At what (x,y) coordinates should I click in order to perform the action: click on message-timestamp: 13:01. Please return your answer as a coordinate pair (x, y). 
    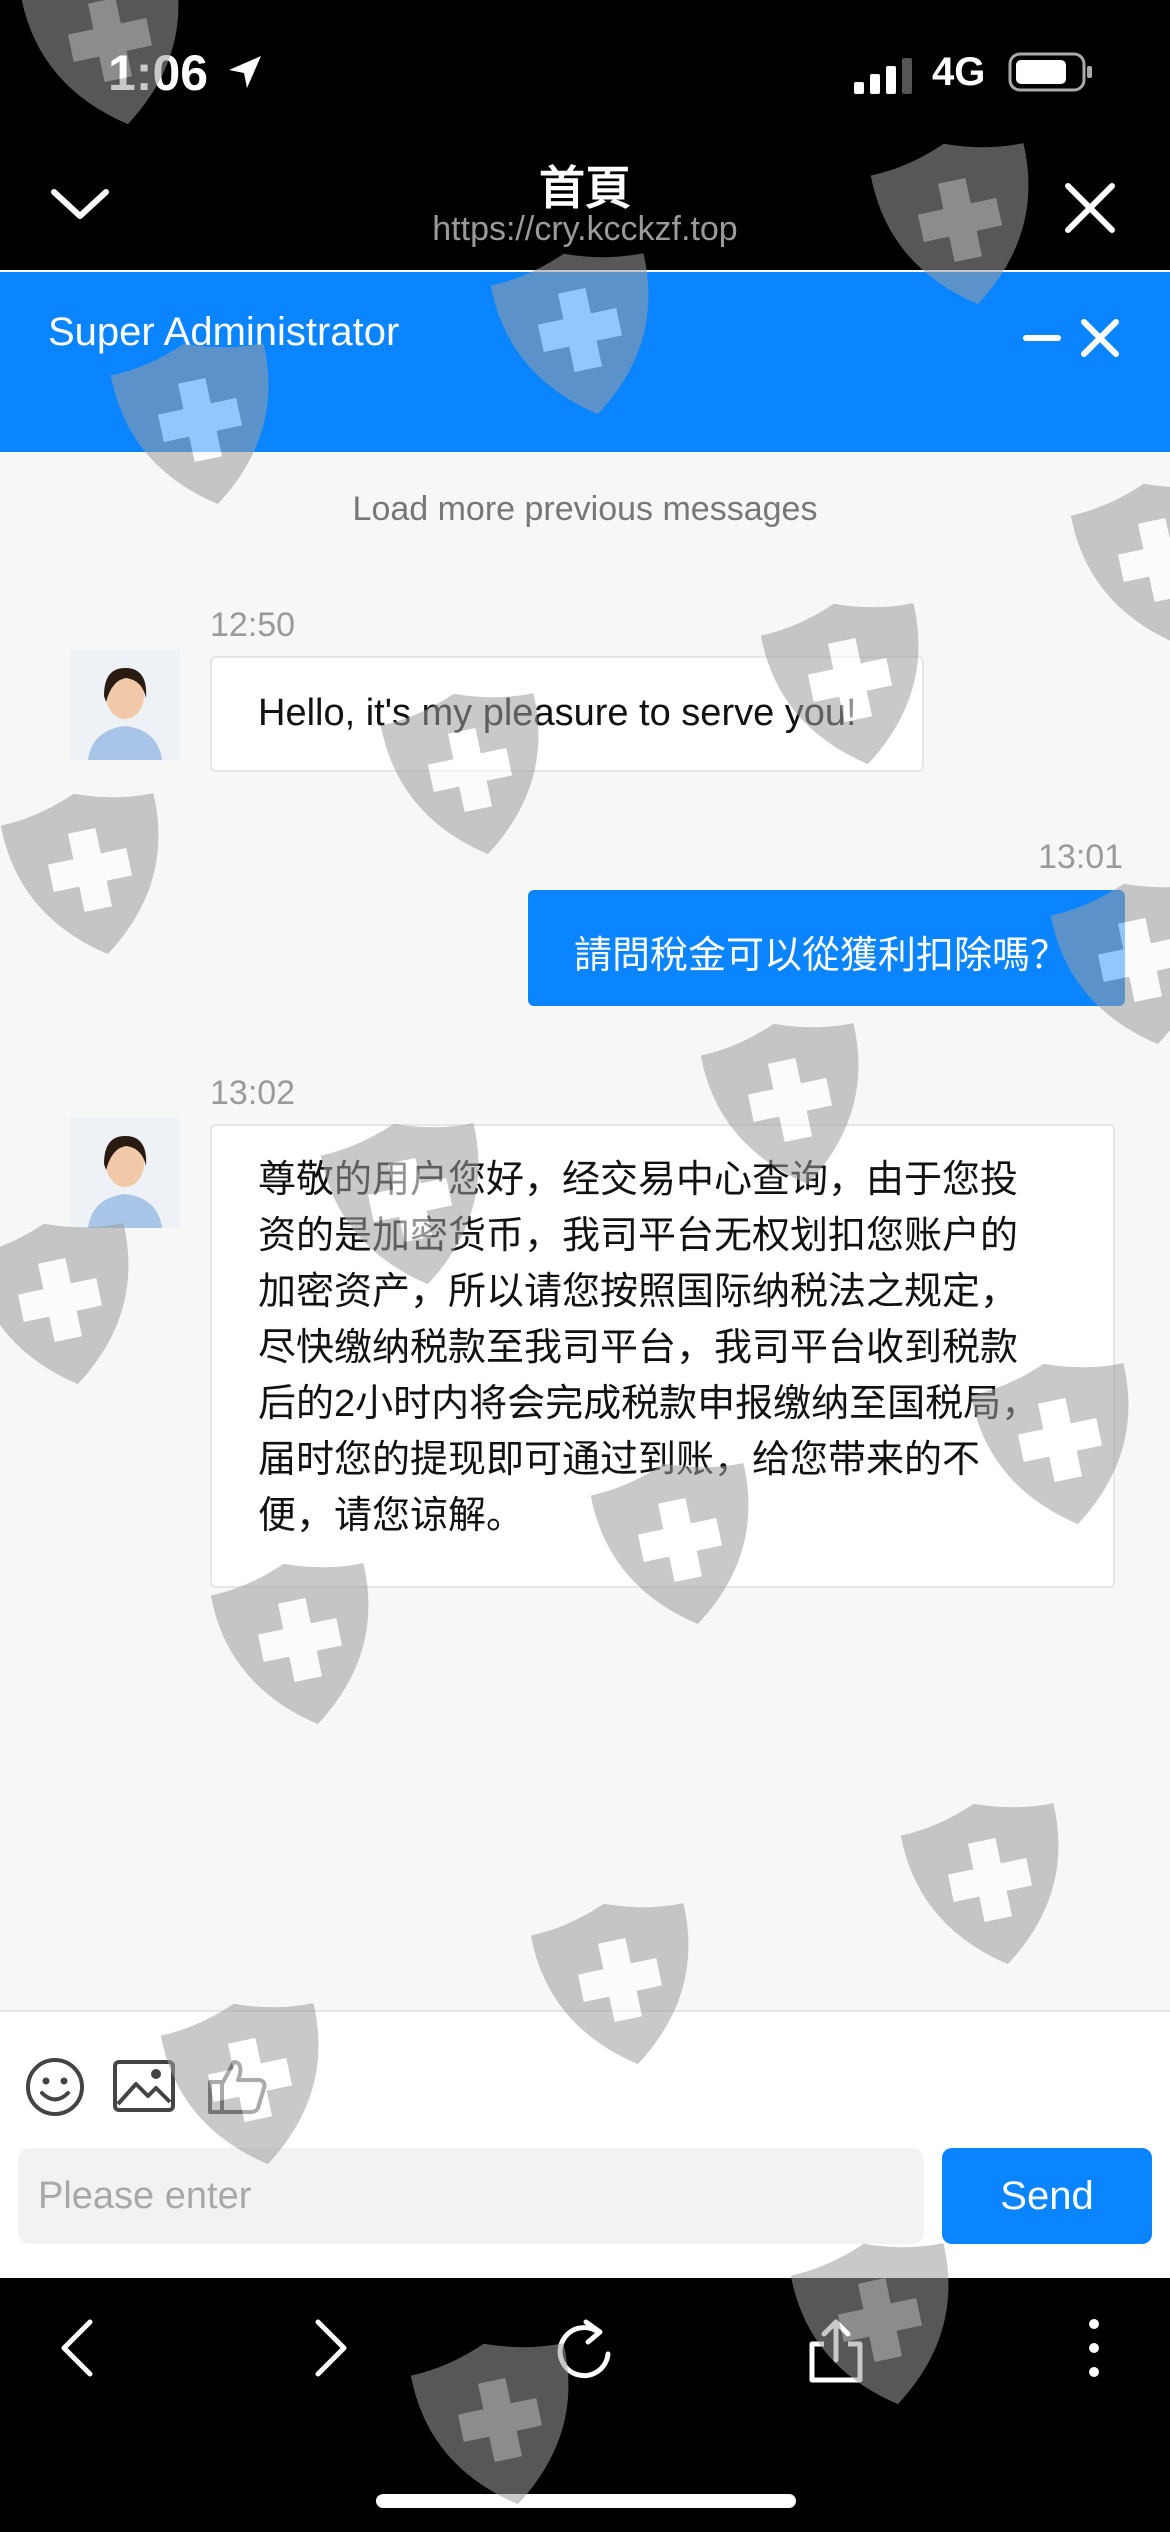
    Looking at the image, I should click on (1081, 857).